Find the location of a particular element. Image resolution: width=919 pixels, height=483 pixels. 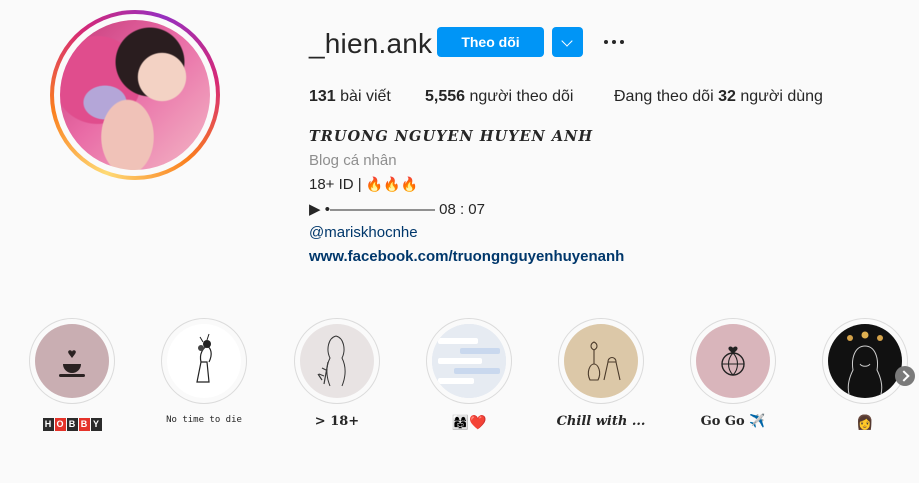

profile-username: _hien.ank is located at coordinates (371, 43).